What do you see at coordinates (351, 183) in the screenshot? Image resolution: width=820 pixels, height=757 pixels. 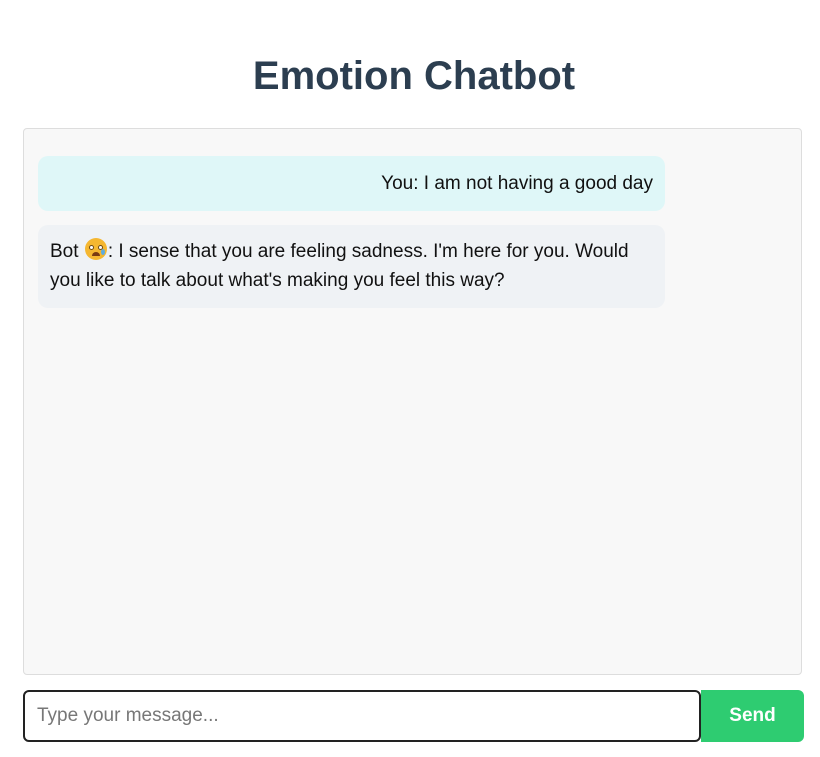 I see `user-message: You: I am not having a good day` at bounding box center [351, 183].